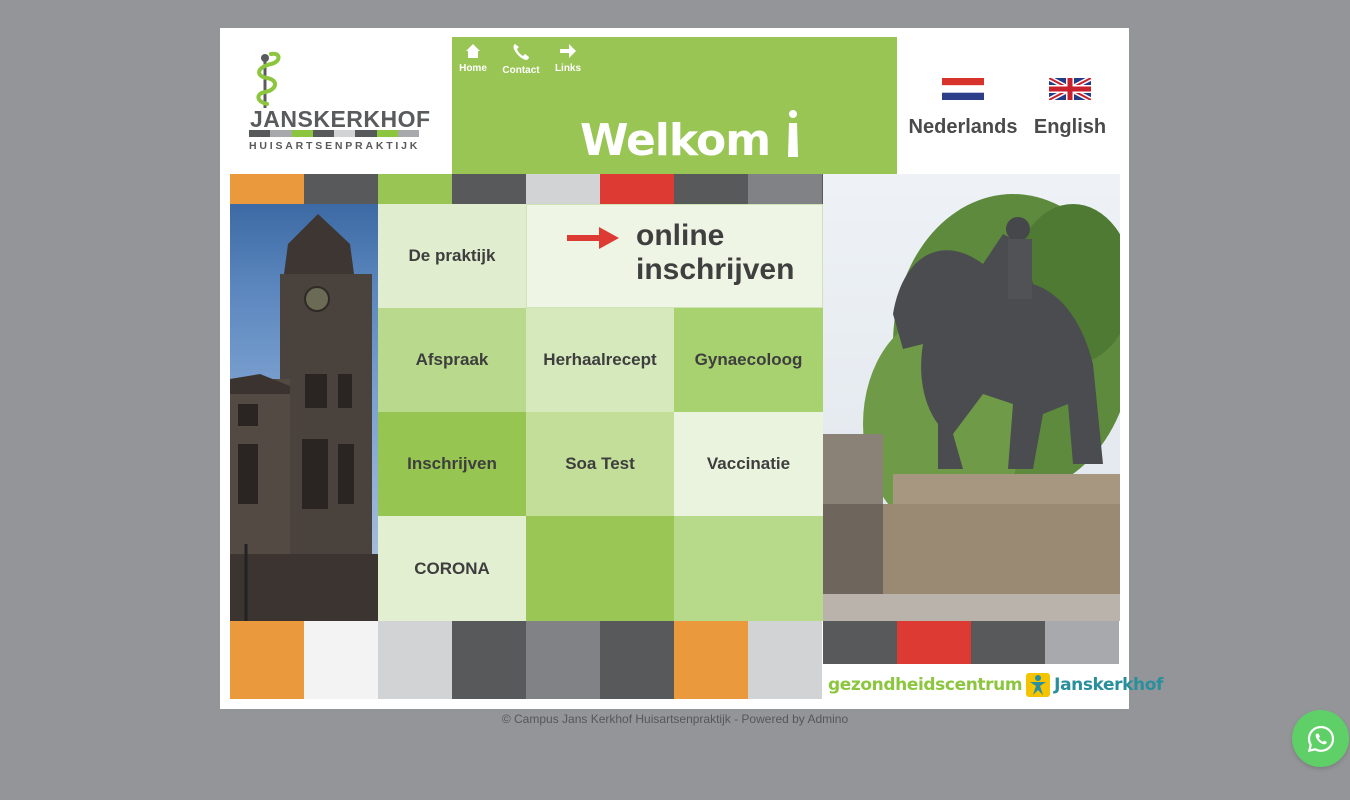 This screenshot has width=1350, height=800. What do you see at coordinates (526, 660) in the screenshot?
I see `color-strip-bottom` at bounding box center [526, 660].